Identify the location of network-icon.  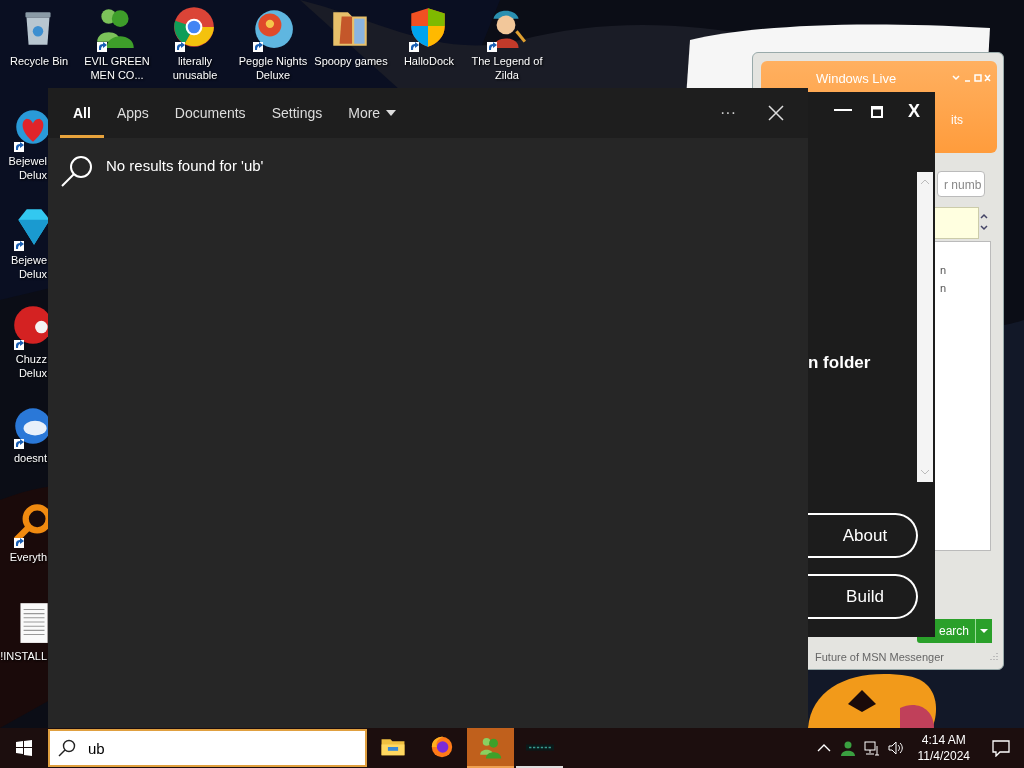
(871, 748).